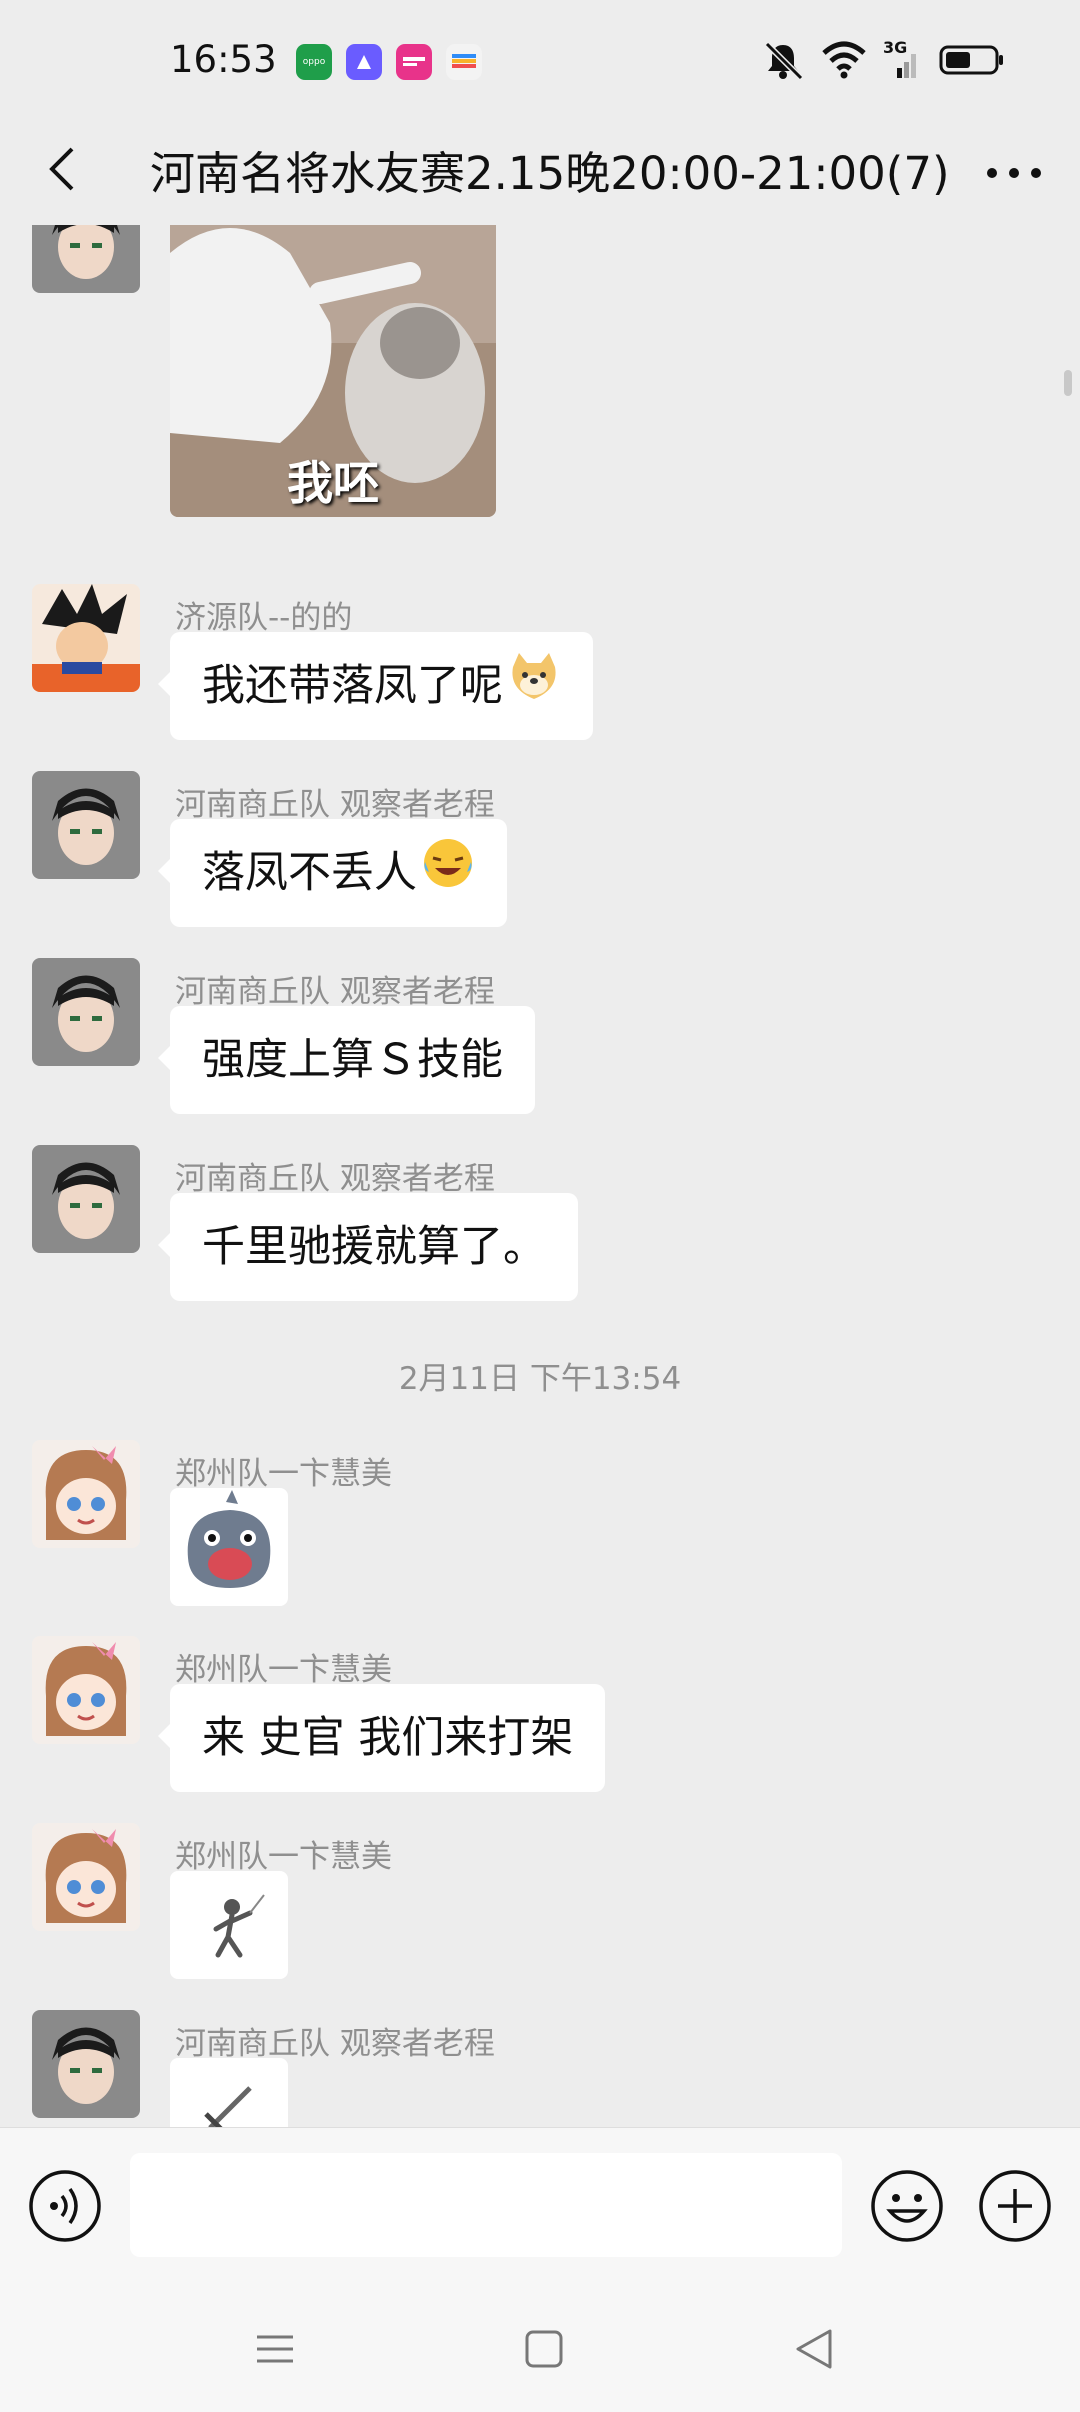 The width and height of the screenshot is (1080, 2412). Describe the element at coordinates (550, 173) in the screenshot. I see `chat-title: 河南名将水友赛2.15晚20:00-21:00(7)` at that location.